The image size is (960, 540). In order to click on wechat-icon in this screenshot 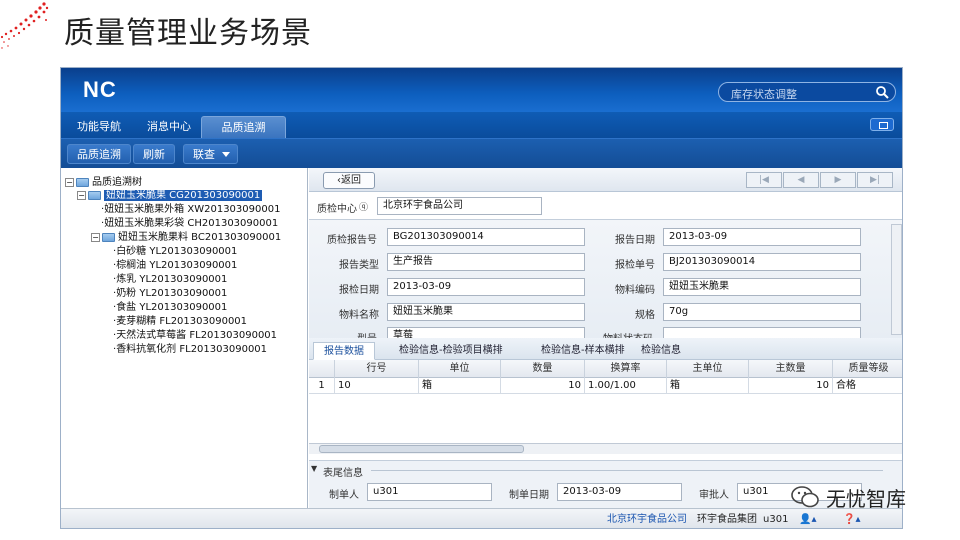, I will do `click(805, 497)`.